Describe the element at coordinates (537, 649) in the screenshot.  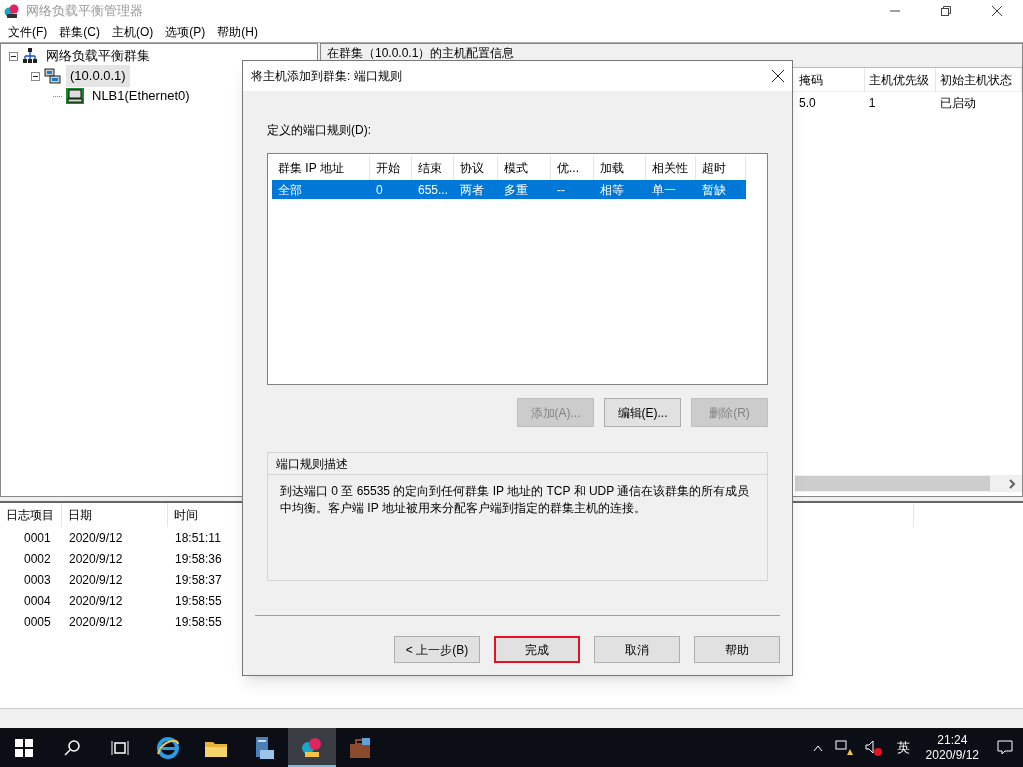
I see `button: 完成` at that location.